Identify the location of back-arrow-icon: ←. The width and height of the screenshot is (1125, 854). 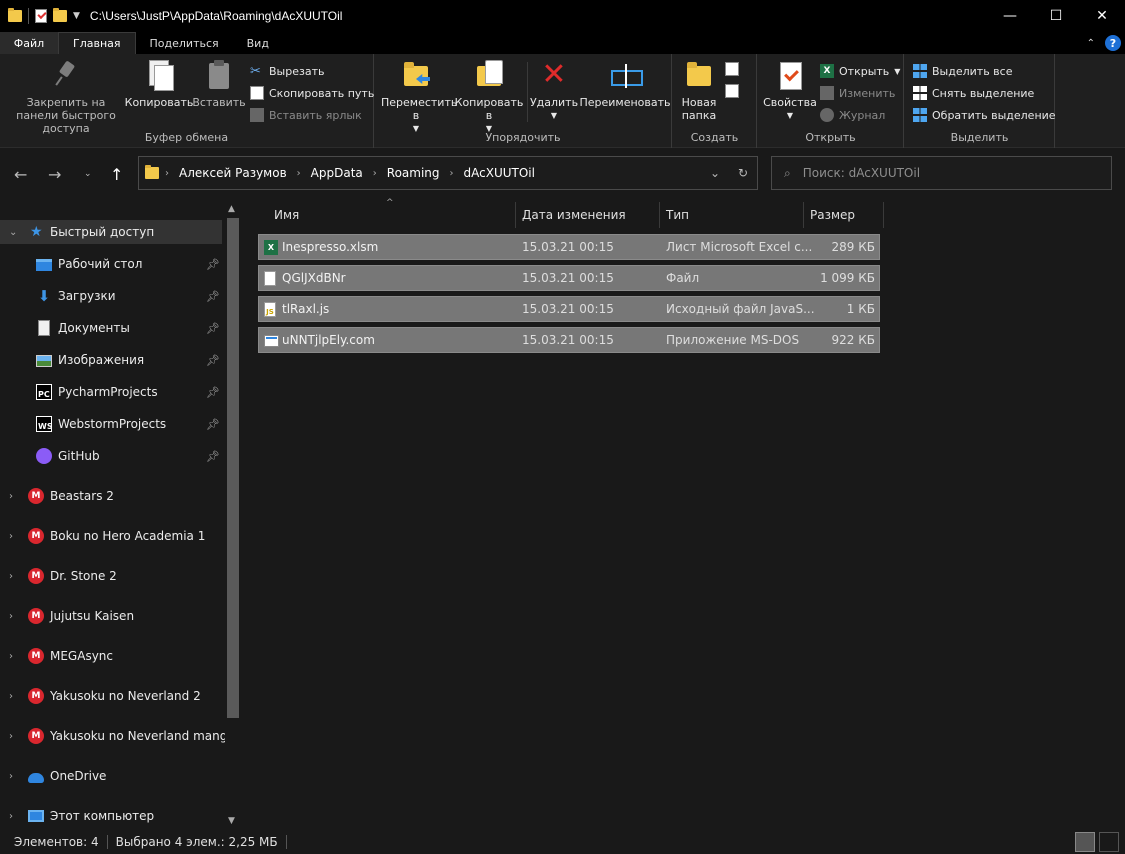
(20, 174).